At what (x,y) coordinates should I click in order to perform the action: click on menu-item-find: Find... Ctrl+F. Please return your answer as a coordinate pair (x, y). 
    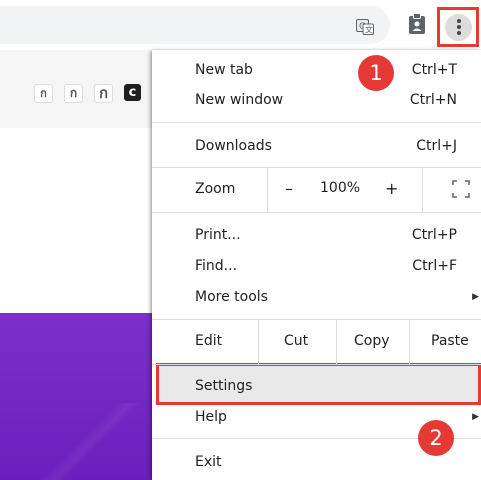
    Looking at the image, I should click on (316, 266).